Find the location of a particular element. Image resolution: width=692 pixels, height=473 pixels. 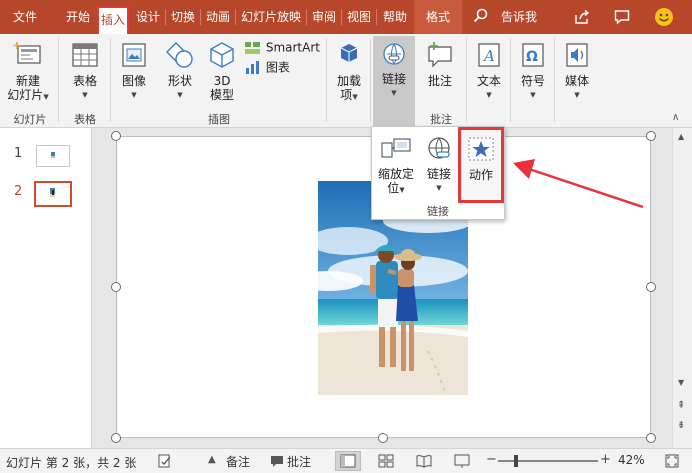

smartart-label: SmartArt is located at coordinates (292, 47).